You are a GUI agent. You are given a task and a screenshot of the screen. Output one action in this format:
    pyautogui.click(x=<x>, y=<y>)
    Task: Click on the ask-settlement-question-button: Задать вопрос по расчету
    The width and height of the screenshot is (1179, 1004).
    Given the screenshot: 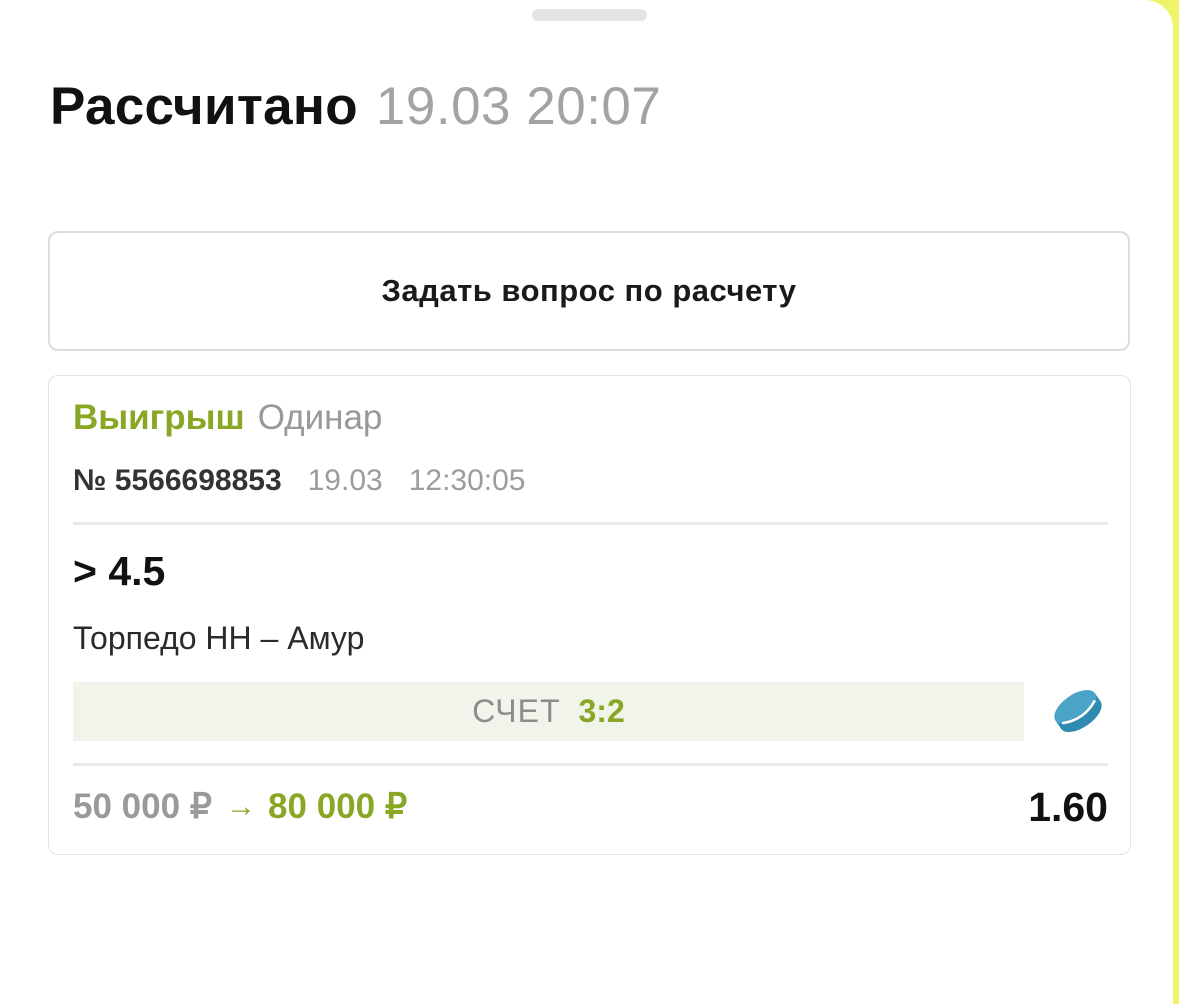 What is the action you would take?
    pyautogui.click(x=589, y=291)
    